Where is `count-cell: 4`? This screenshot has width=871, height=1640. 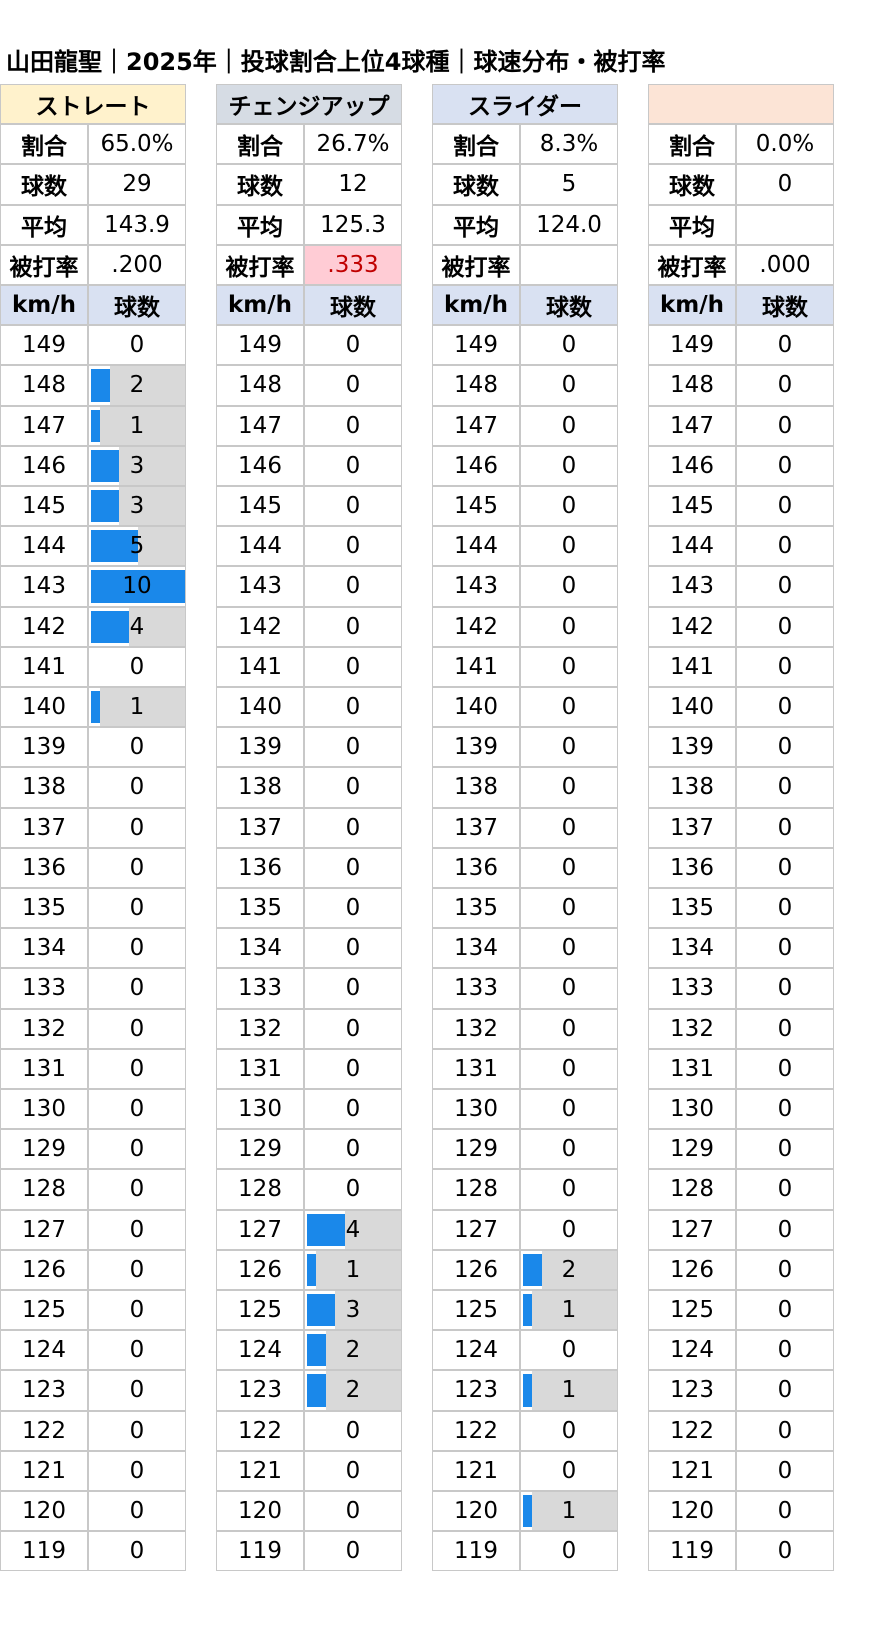
count-cell: 4 is located at coordinates (137, 626).